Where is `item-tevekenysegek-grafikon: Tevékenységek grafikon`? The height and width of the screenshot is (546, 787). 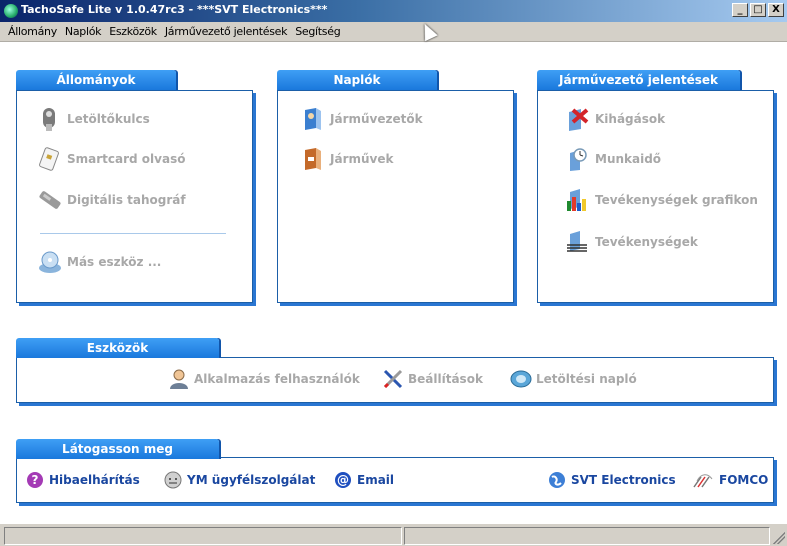
item-tevekenysegek-grafikon: Tevékenységek grafikon is located at coordinates (661, 200).